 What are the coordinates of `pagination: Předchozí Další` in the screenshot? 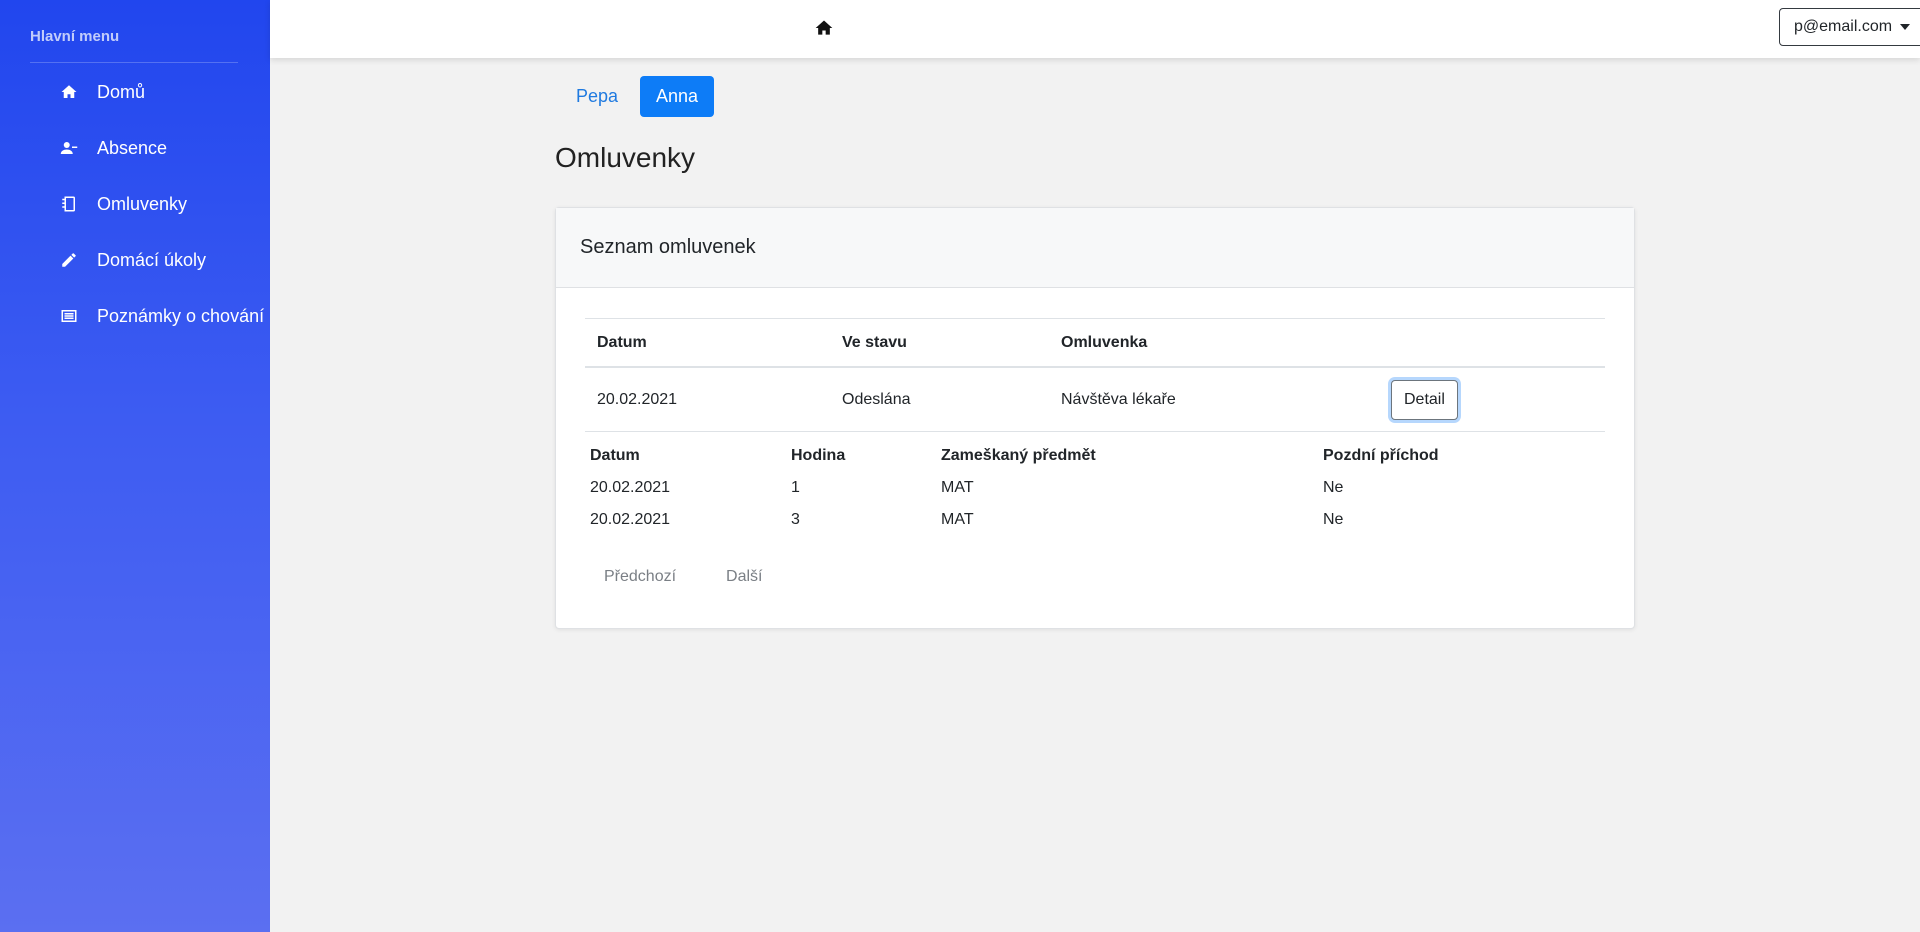 It's located at (683, 577).